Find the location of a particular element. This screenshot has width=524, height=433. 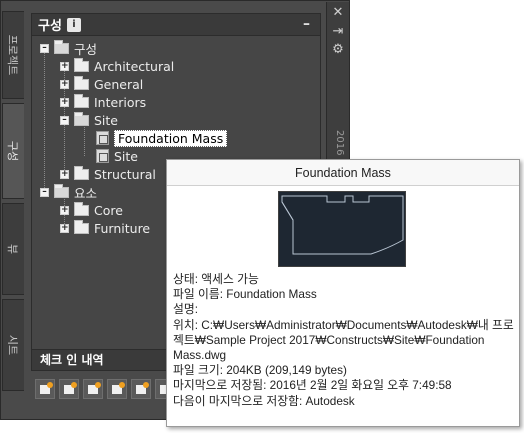

last-saved-line: 마지막으로 저장됨: 2016년 2월 2일 화요일 오후 7:49:58 is located at coordinates (312, 385).